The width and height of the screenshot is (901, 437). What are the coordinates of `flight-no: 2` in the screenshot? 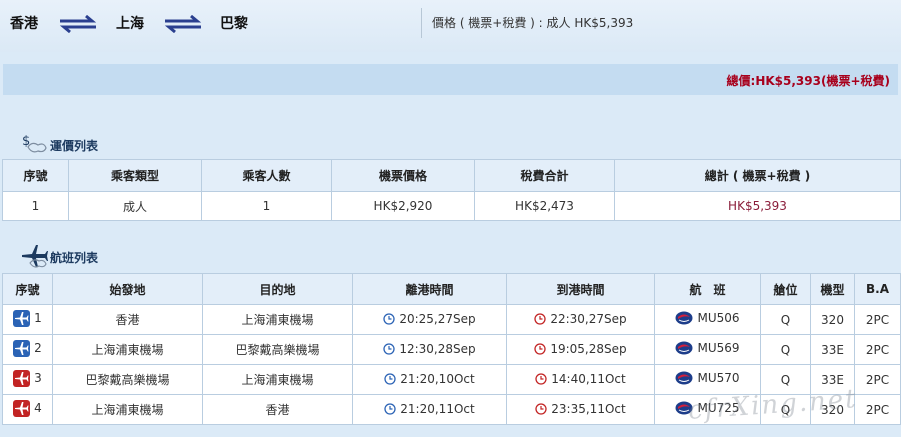 It's located at (27, 349).